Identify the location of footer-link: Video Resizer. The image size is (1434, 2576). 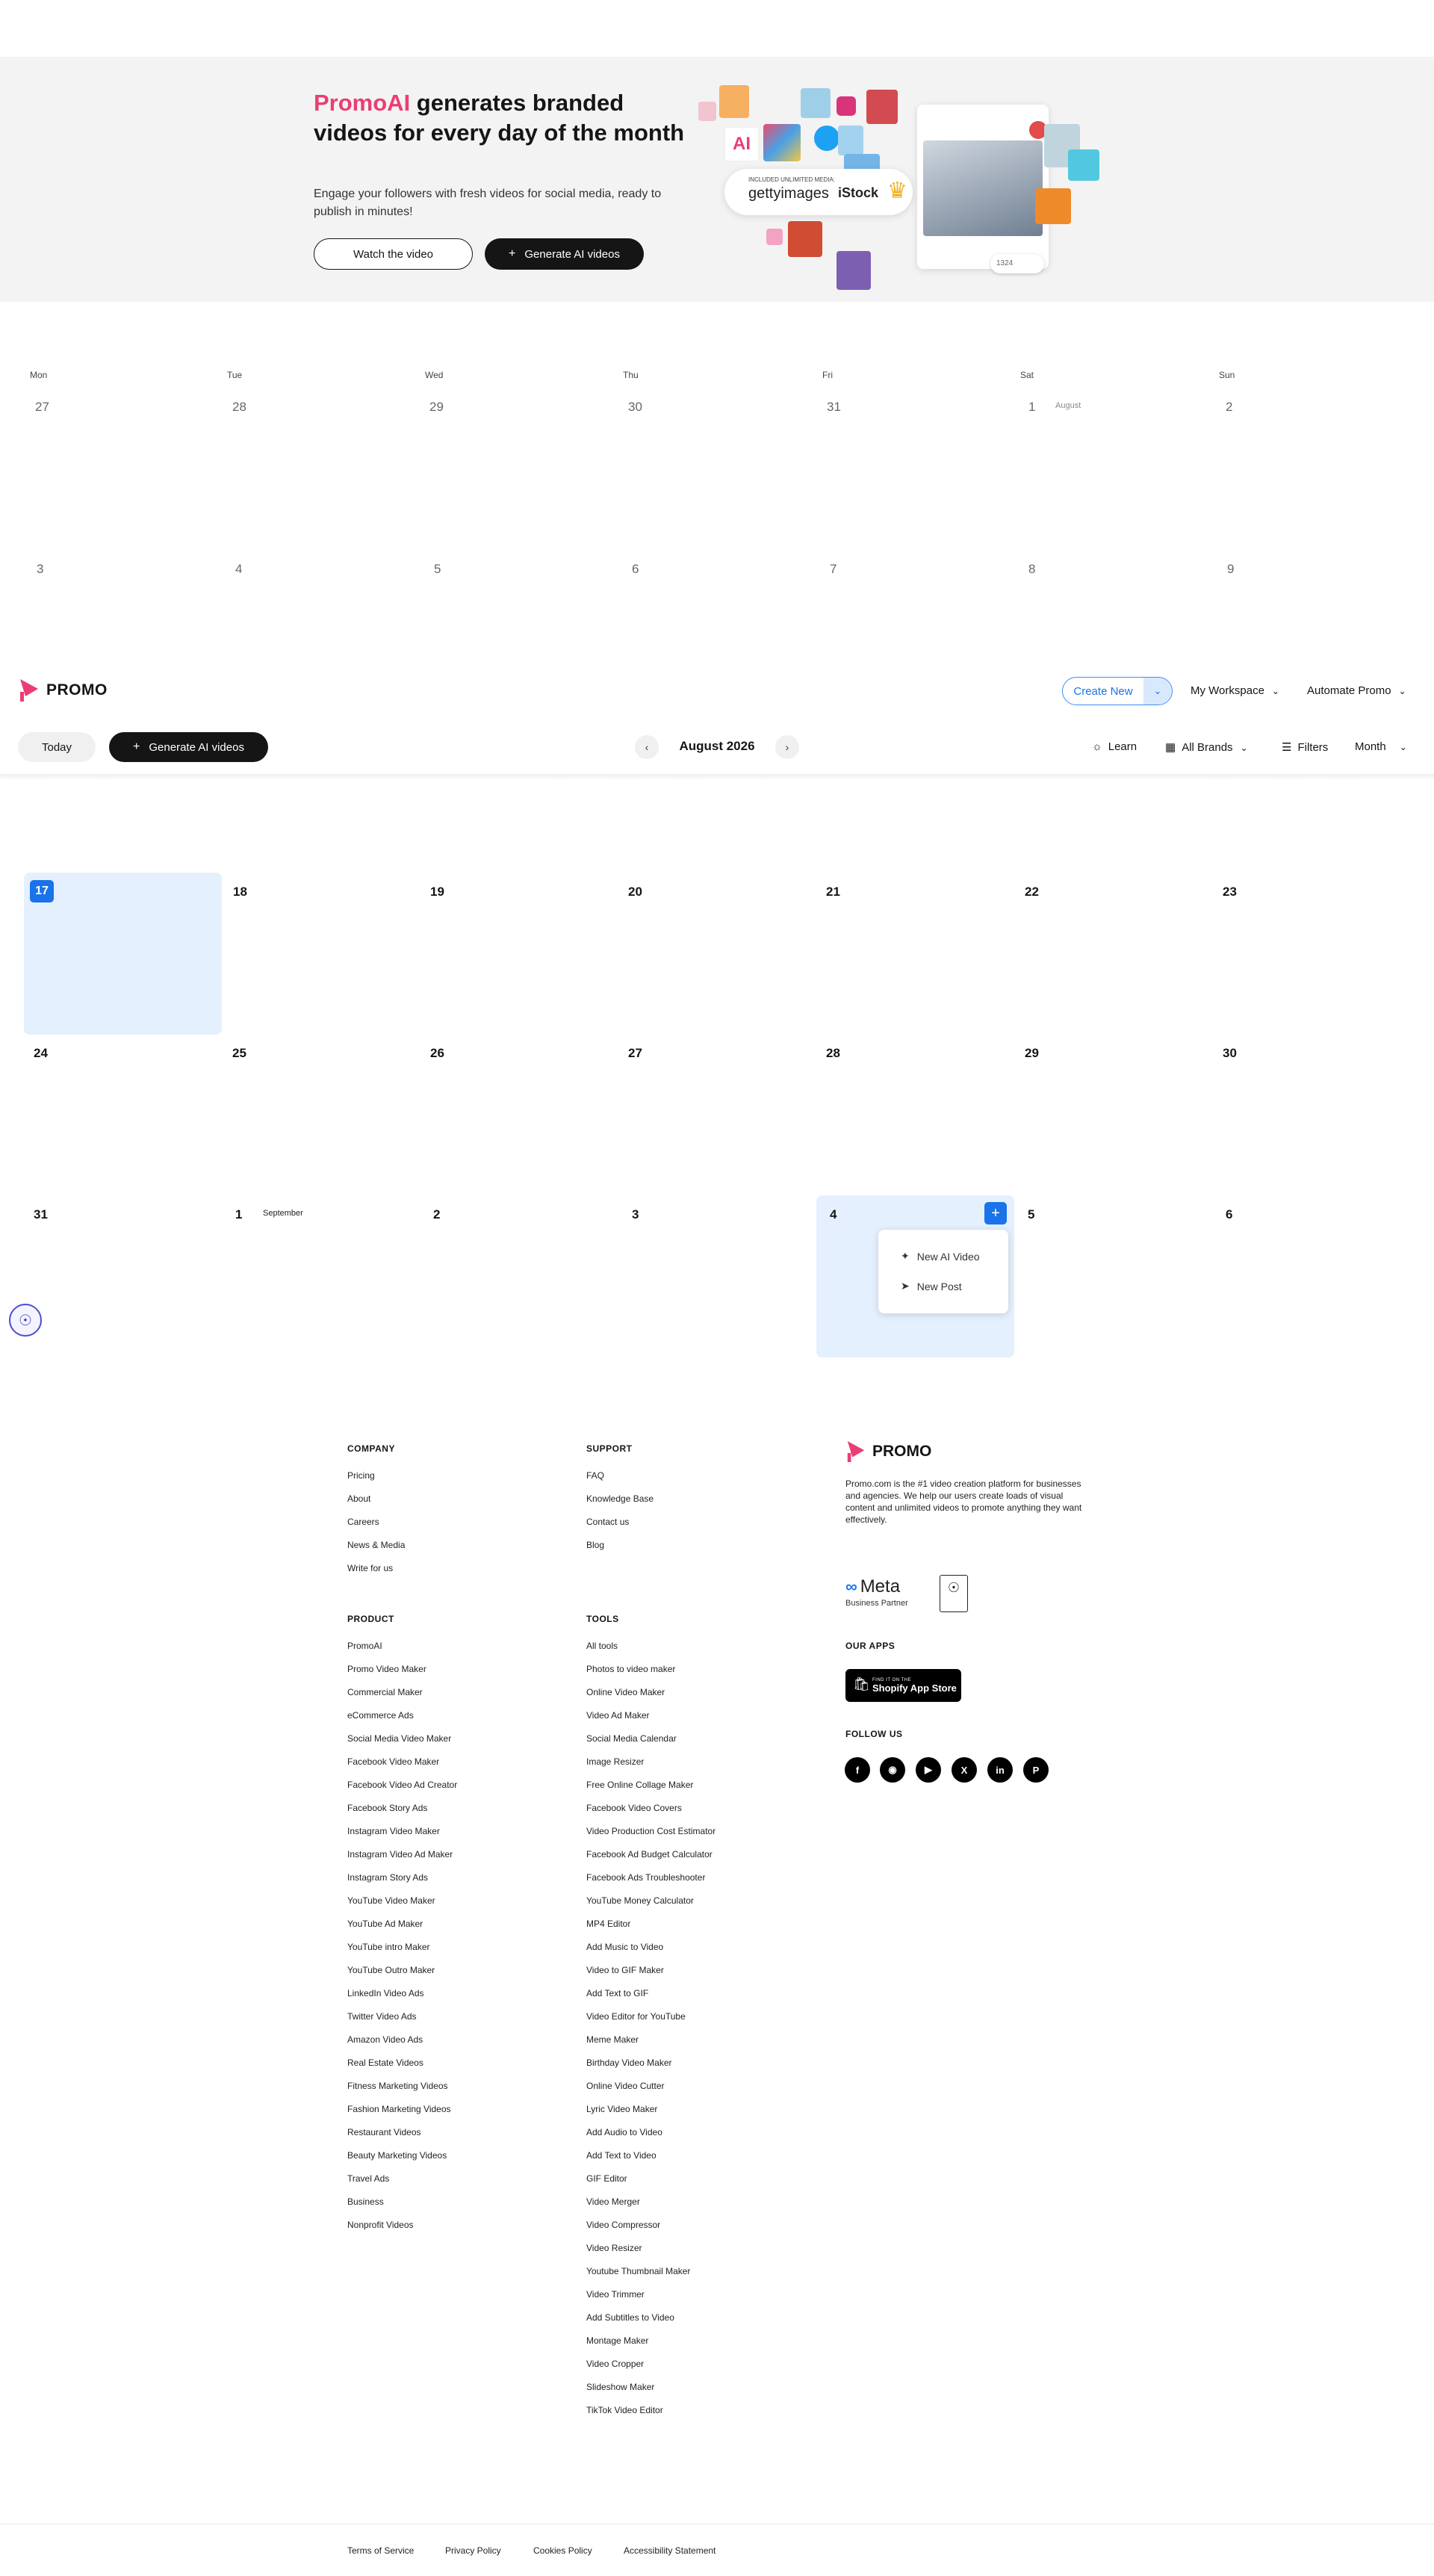
(614, 2248).